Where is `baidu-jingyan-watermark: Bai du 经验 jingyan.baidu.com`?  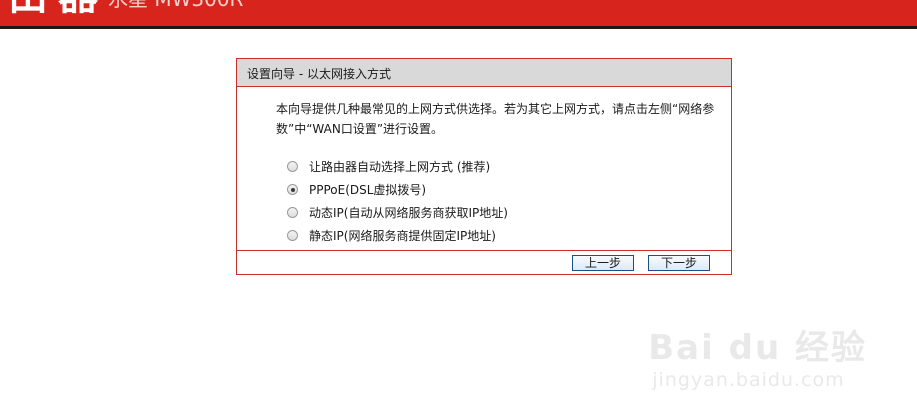
baidu-jingyan-watermark: Bai du 经验 jingyan.baidu.com is located at coordinates (757, 360).